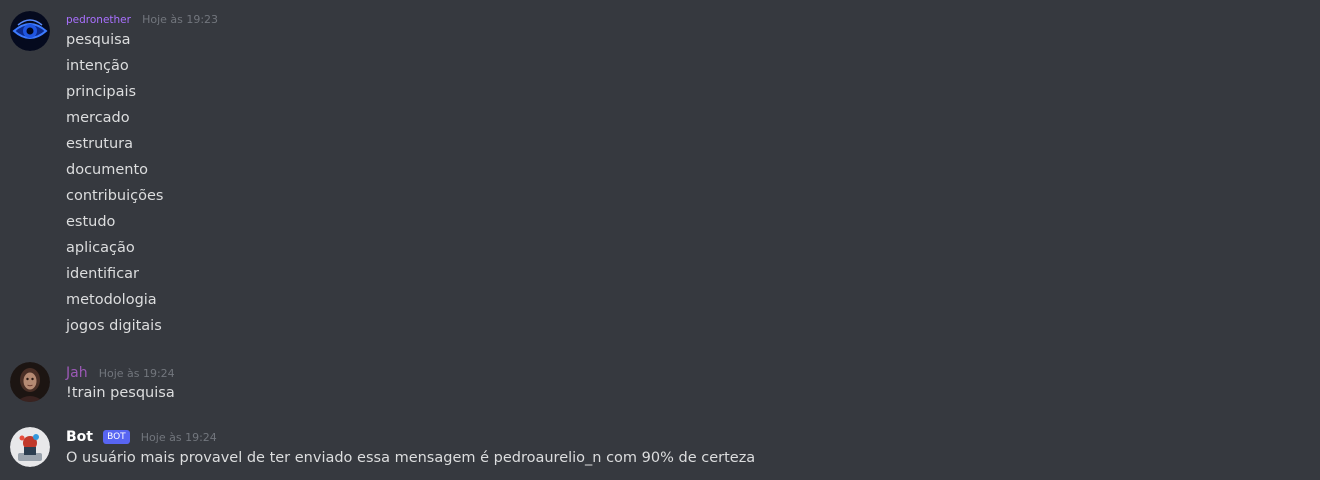 This screenshot has width=1320, height=480. What do you see at coordinates (98, 118) in the screenshot?
I see `message-line: mercado` at bounding box center [98, 118].